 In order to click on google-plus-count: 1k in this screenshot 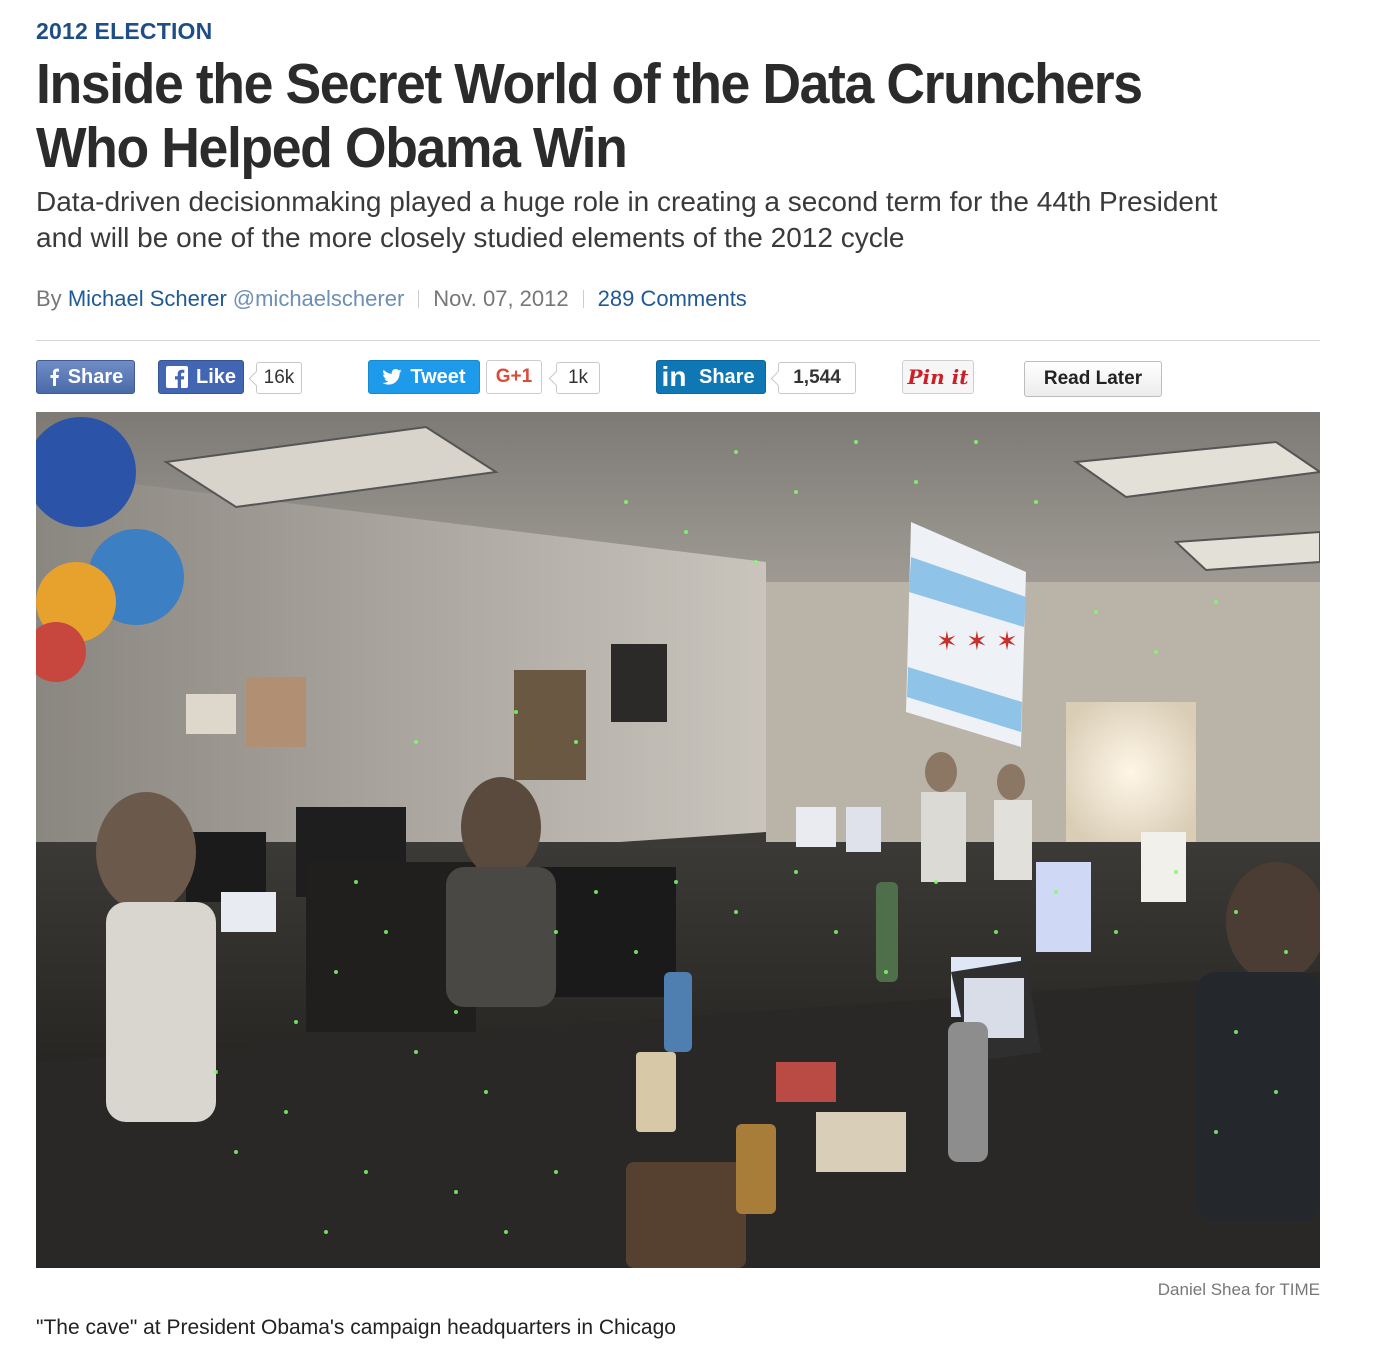, I will do `click(578, 378)`.